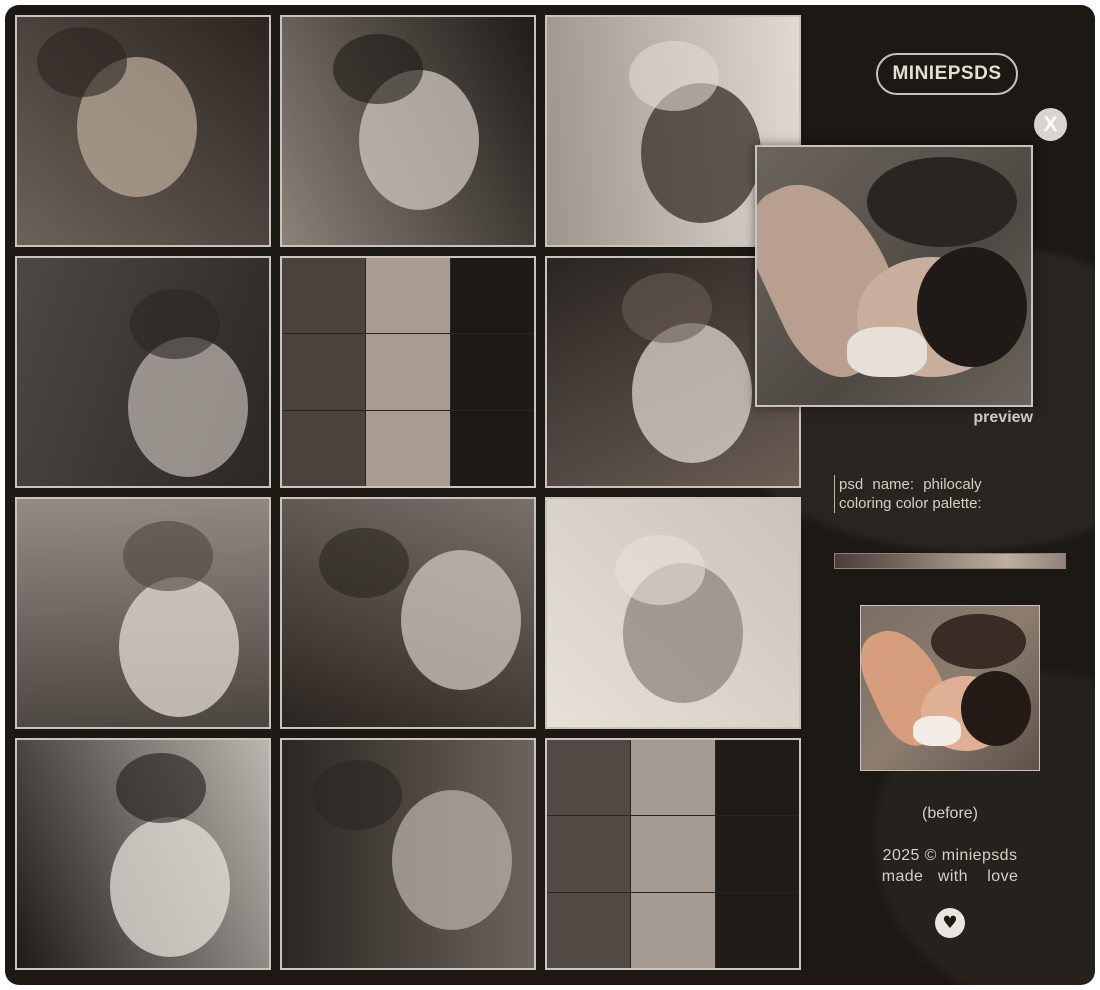  I want to click on close-button: X, so click(1050, 124).